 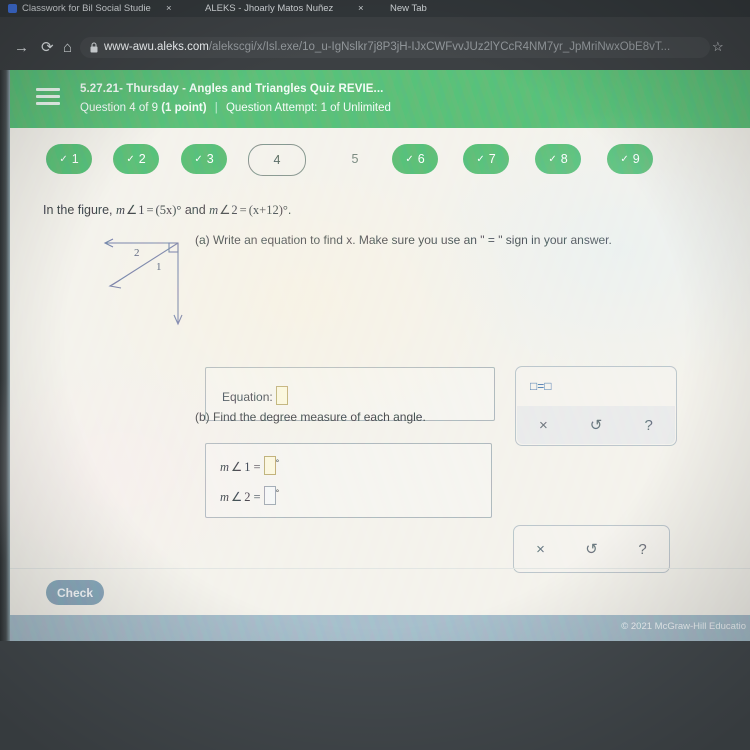 What do you see at coordinates (408, 8) in the screenshot?
I see `tab-title: New Tab` at bounding box center [408, 8].